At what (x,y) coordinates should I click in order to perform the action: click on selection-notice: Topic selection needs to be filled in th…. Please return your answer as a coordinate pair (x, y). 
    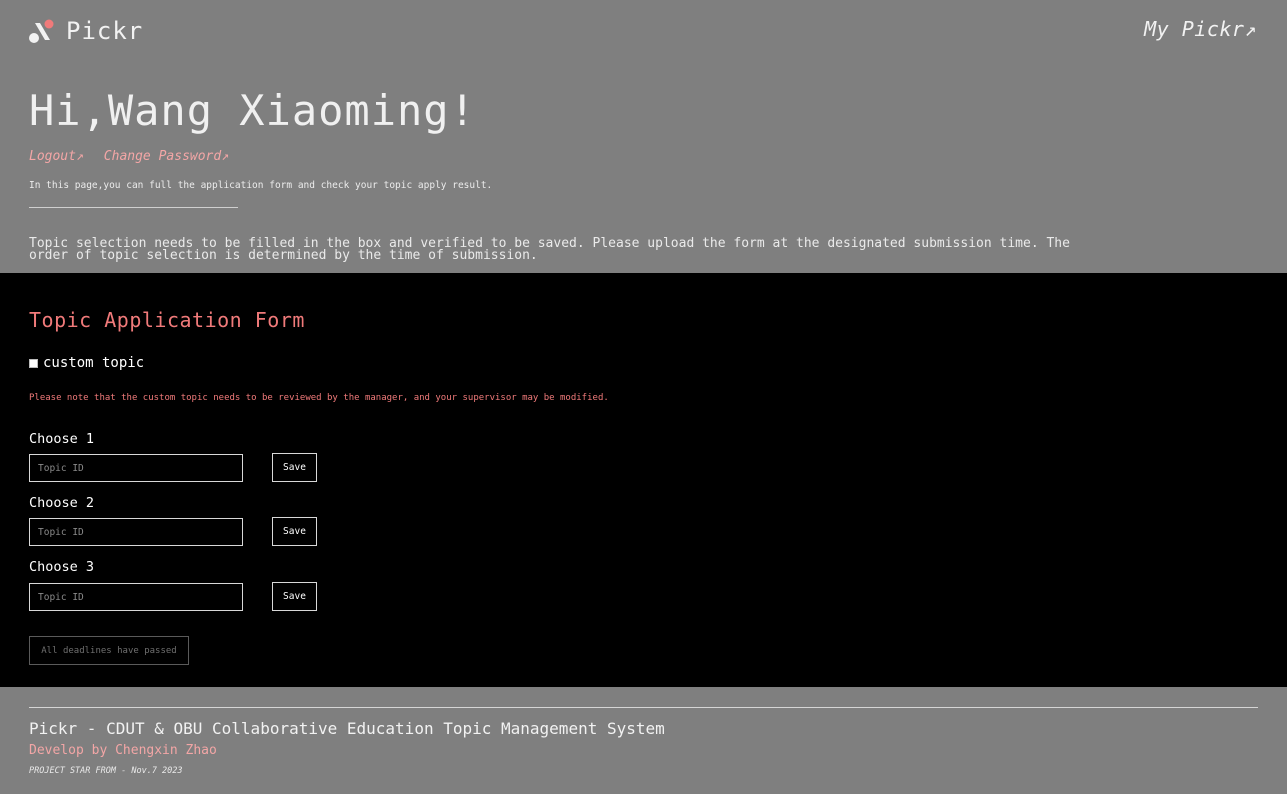
    Looking at the image, I should click on (549, 249).